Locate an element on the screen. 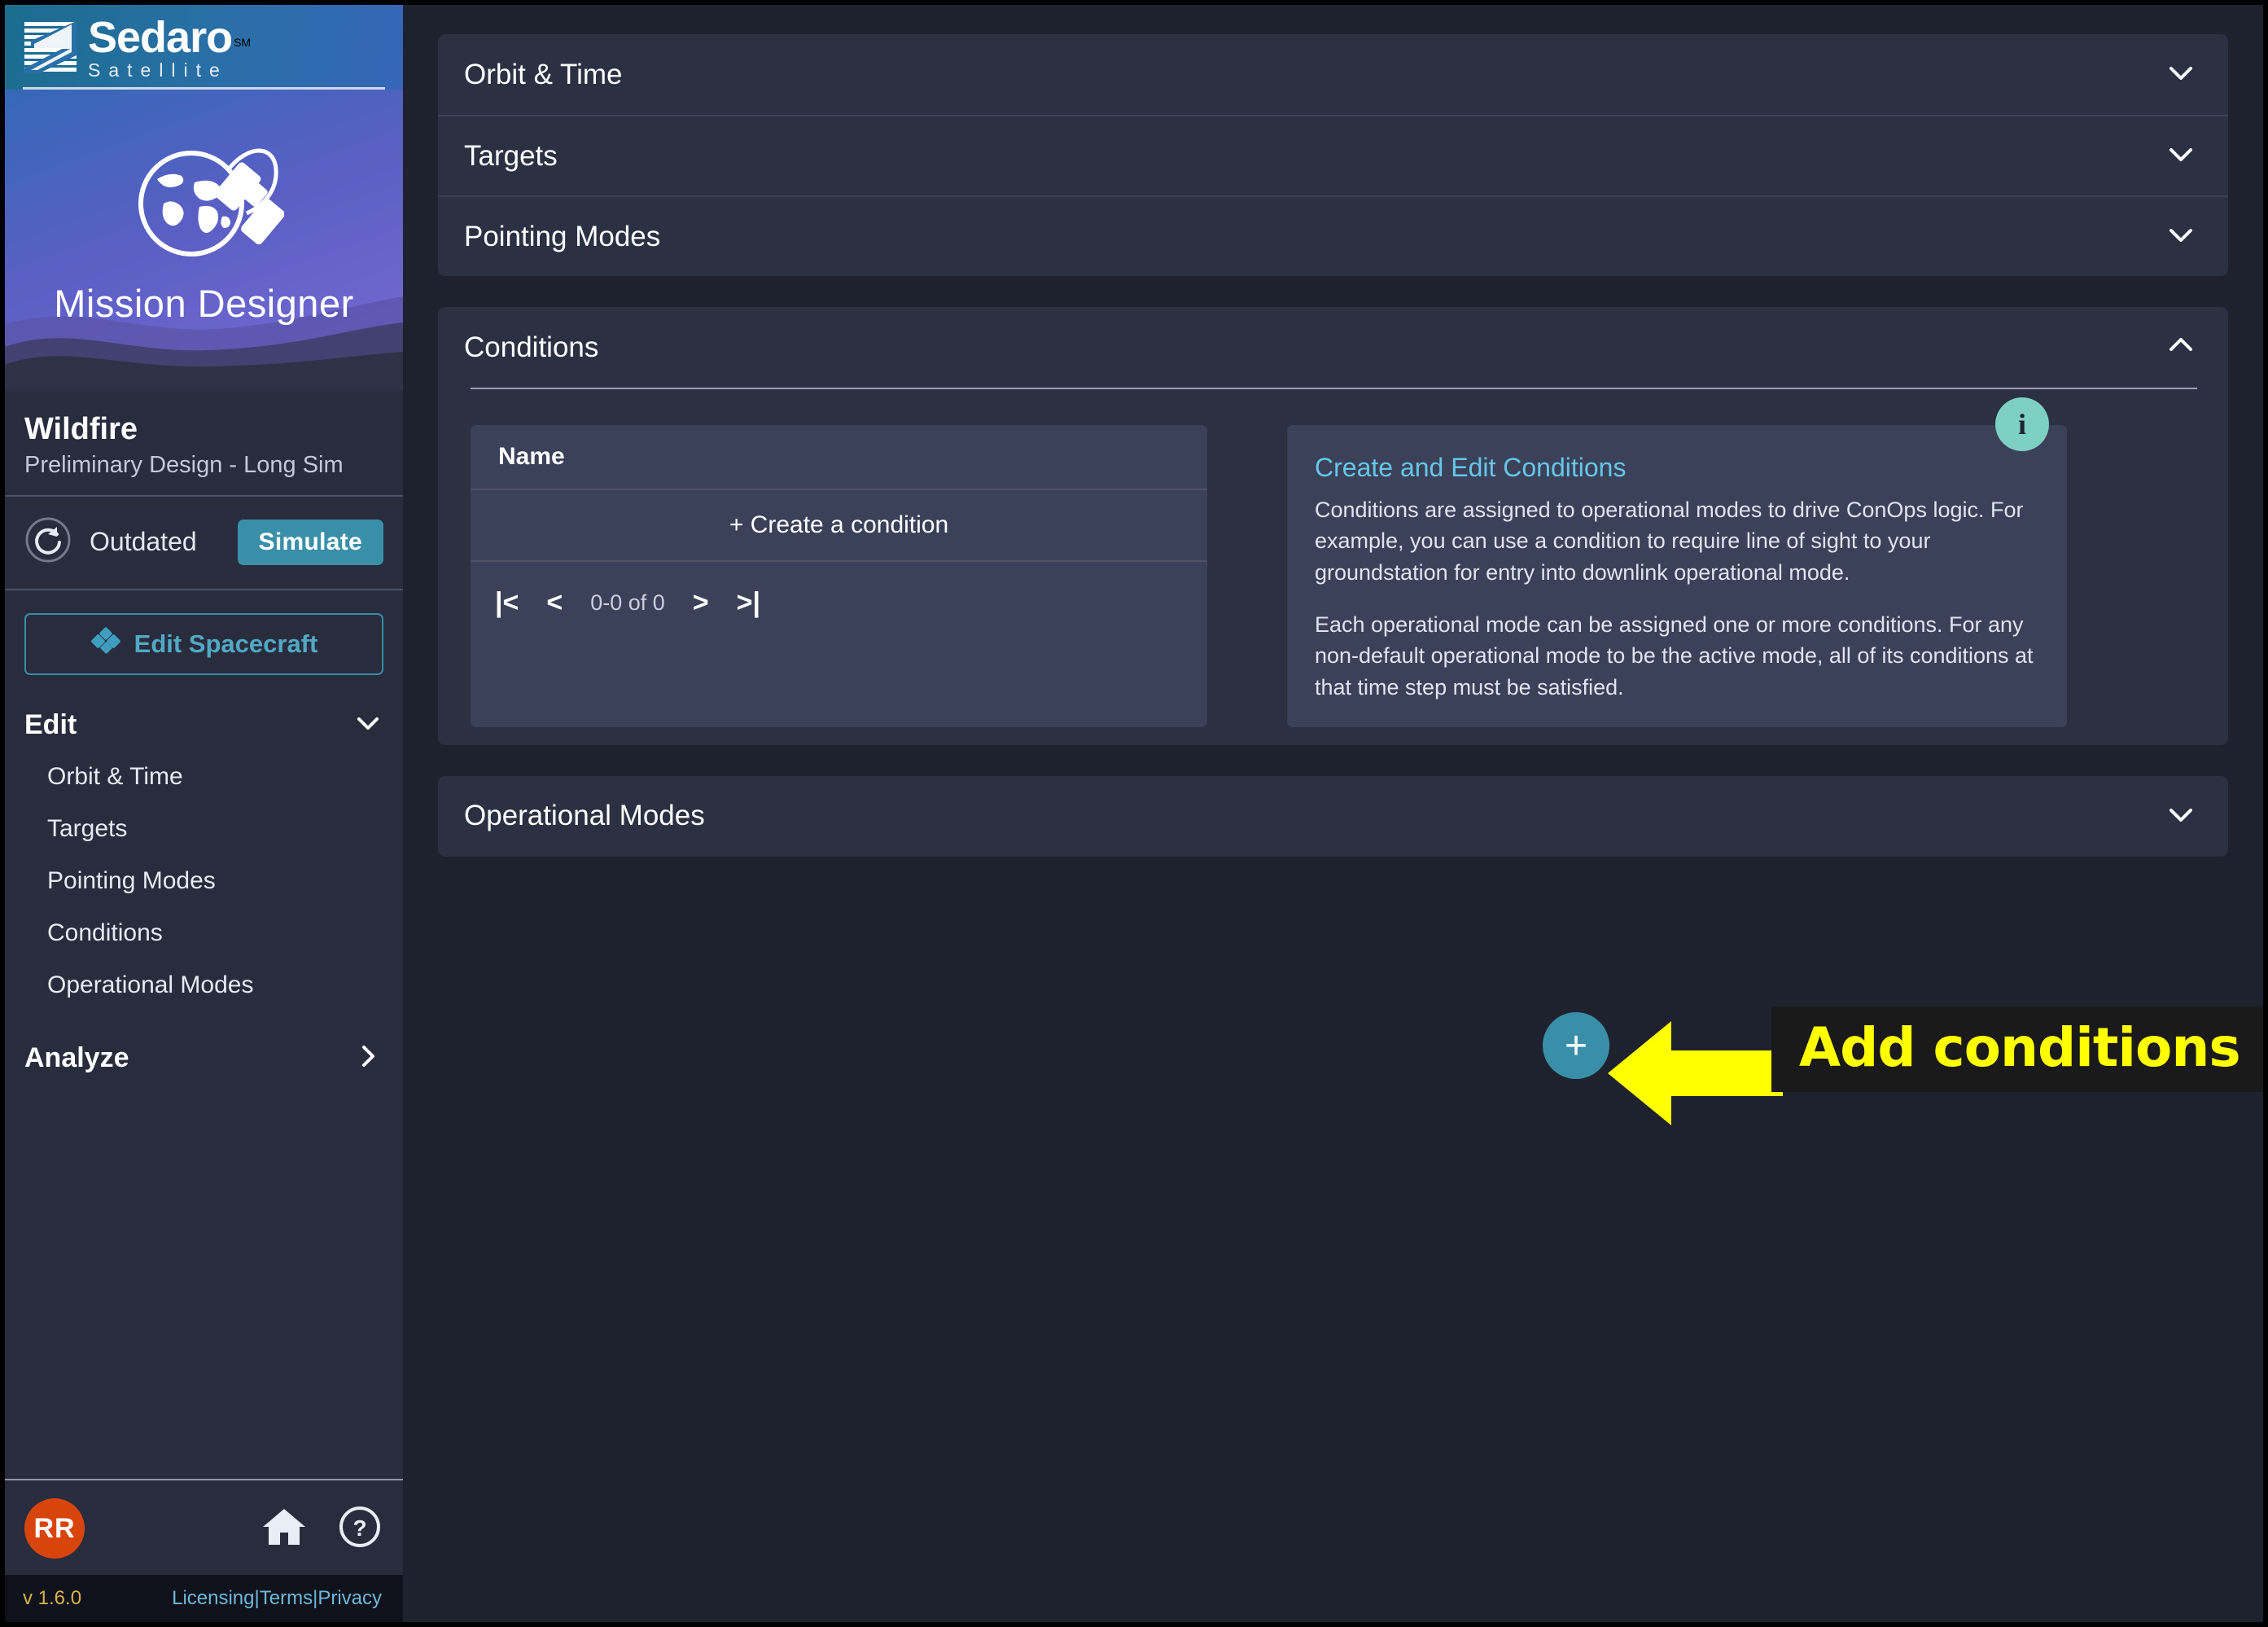  accordion-pointing-modes: Pointing Modes is located at coordinates (1333, 236).